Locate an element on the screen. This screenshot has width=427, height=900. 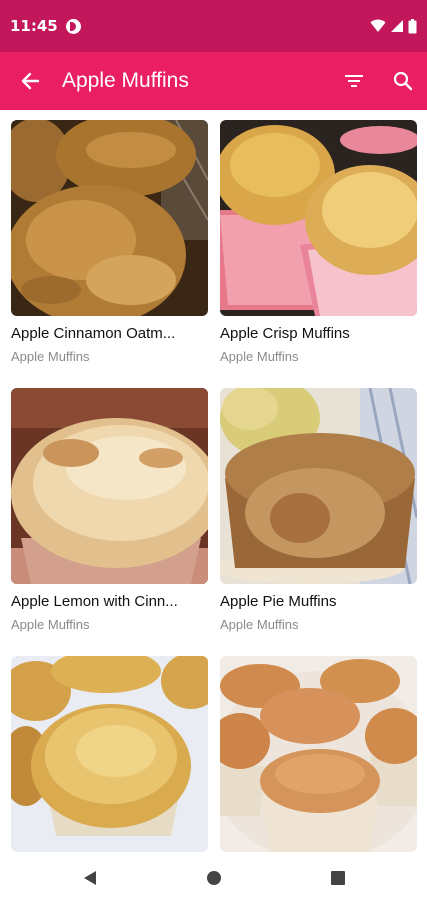
nav-home-icon is located at coordinates (213, 877).